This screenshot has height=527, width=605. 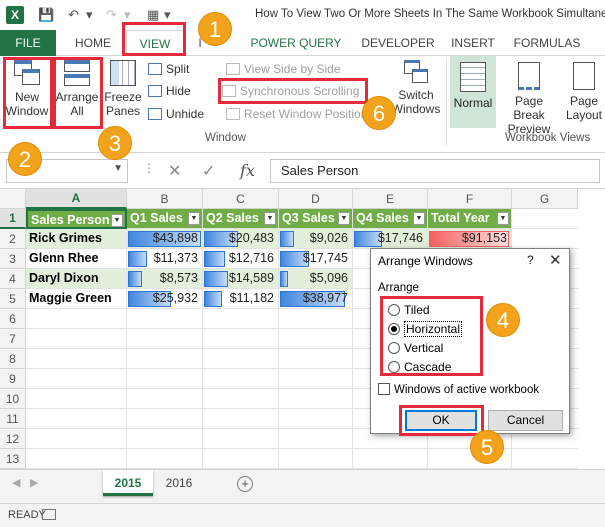 I want to click on tab-power-query: POWER QUERY, so click(x=296, y=43).